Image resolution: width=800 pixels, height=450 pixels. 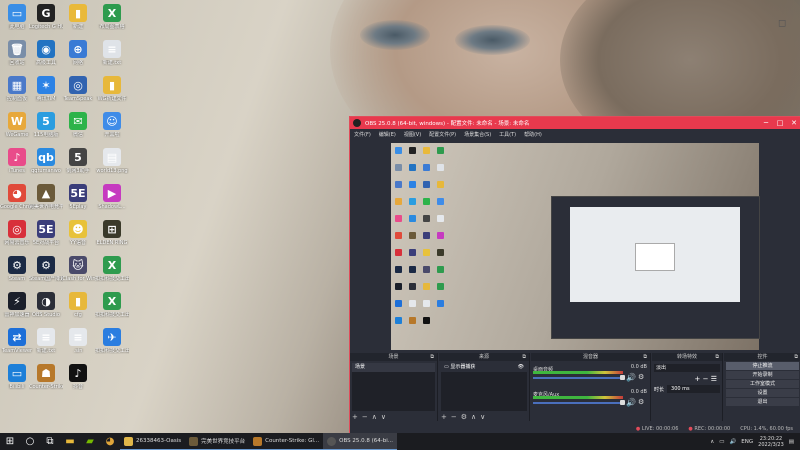 What do you see at coordinates (46, 161) in the screenshot?
I see `desktop-icon: qb qqtumanwo` at bounding box center [46, 161].